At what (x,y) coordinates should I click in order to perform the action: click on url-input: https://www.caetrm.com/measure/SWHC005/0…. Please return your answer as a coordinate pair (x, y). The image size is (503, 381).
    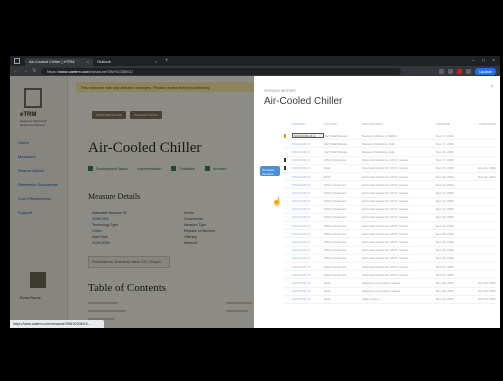
    Looking at the image, I should click on (221, 71).